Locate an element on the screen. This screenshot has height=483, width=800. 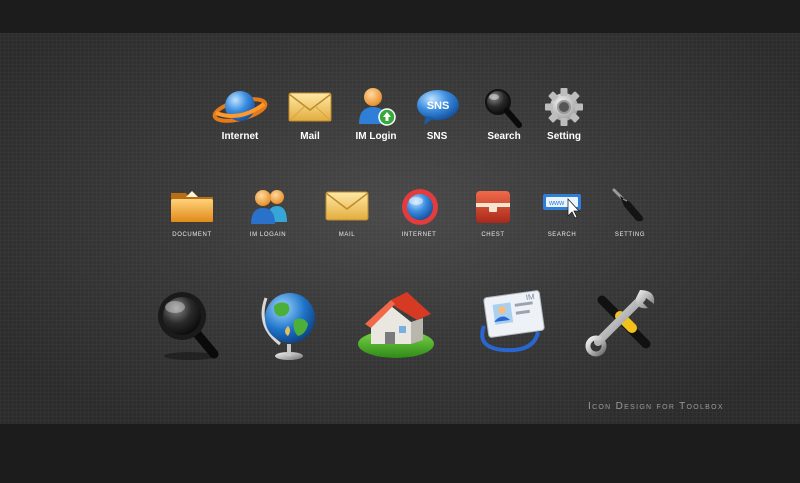
chest-label: CHEST is located at coordinates (493, 235).